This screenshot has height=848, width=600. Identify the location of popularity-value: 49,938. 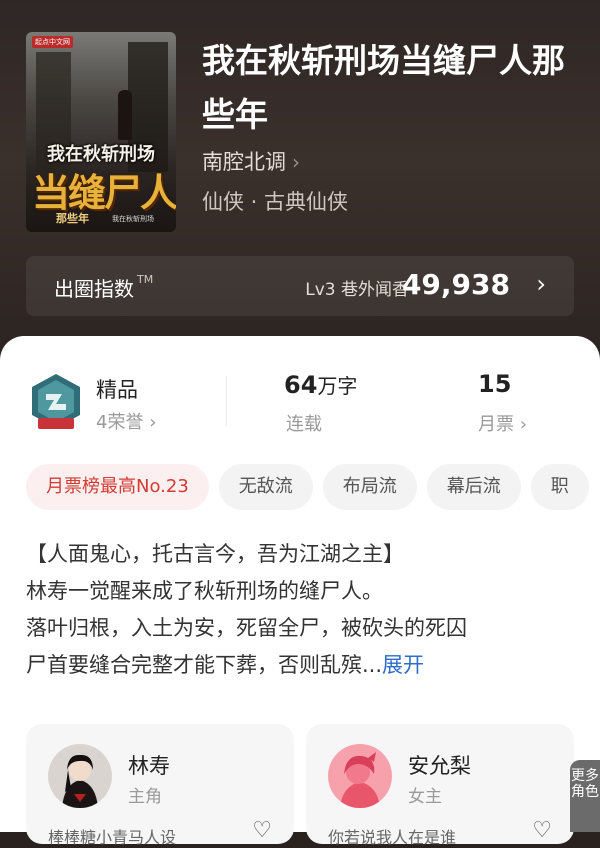
(455, 284).